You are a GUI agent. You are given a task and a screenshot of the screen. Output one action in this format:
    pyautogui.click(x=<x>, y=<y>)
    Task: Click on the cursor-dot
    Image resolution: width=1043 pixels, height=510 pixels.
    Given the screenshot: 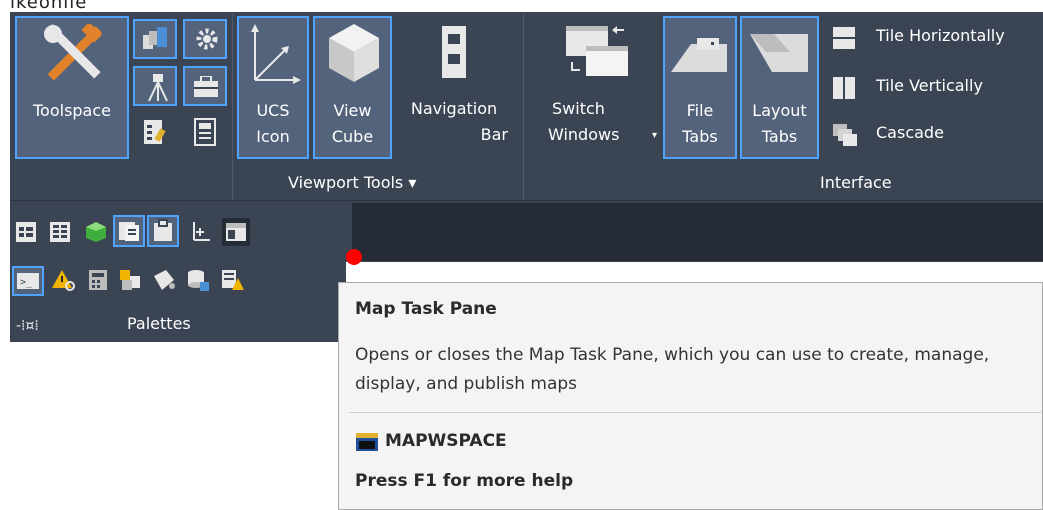 What is the action you would take?
    pyautogui.click(x=354, y=257)
    